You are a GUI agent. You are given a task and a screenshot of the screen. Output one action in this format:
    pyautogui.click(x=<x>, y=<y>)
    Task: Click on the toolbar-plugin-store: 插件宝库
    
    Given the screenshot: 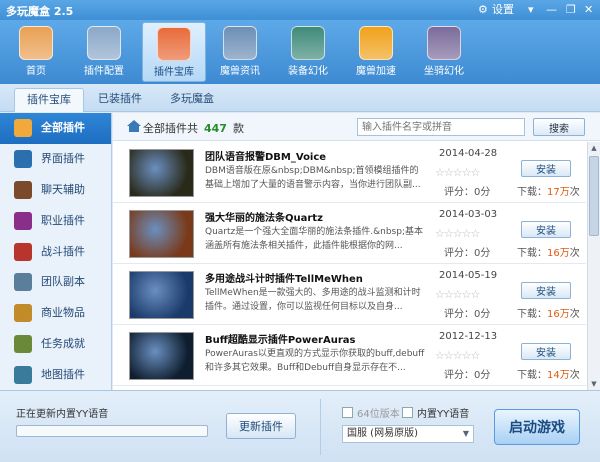 What is the action you would take?
    pyautogui.click(x=174, y=52)
    